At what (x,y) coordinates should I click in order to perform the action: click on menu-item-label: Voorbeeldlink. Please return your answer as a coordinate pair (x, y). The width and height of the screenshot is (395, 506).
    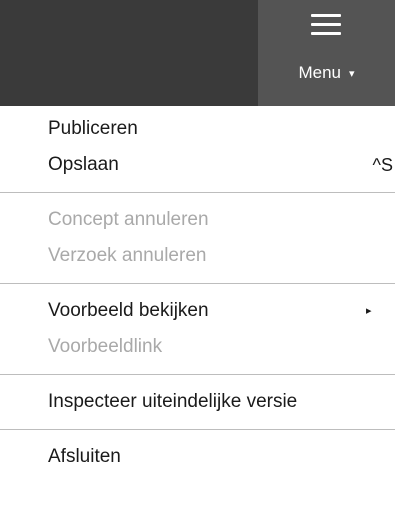
    Looking at the image, I should click on (105, 346).